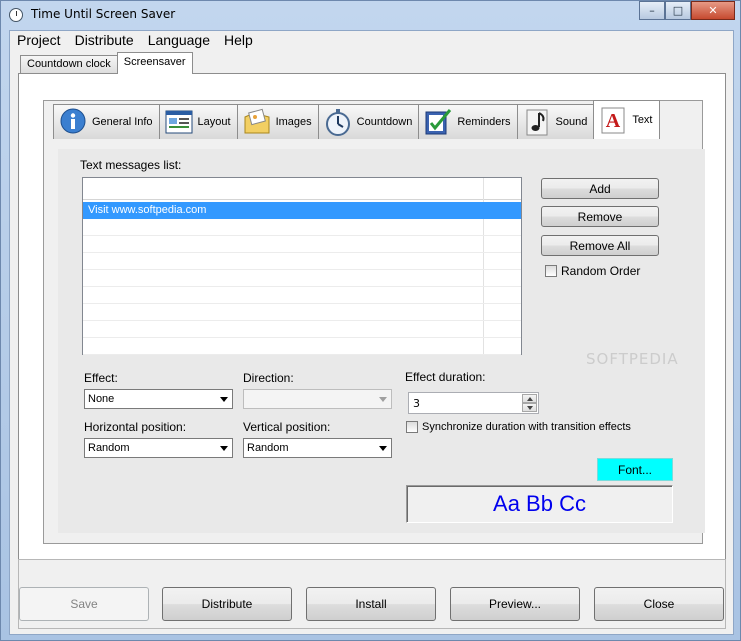  What do you see at coordinates (268, 378) in the screenshot?
I see `direction-label: Direction:` at bounding box center [268, 378].